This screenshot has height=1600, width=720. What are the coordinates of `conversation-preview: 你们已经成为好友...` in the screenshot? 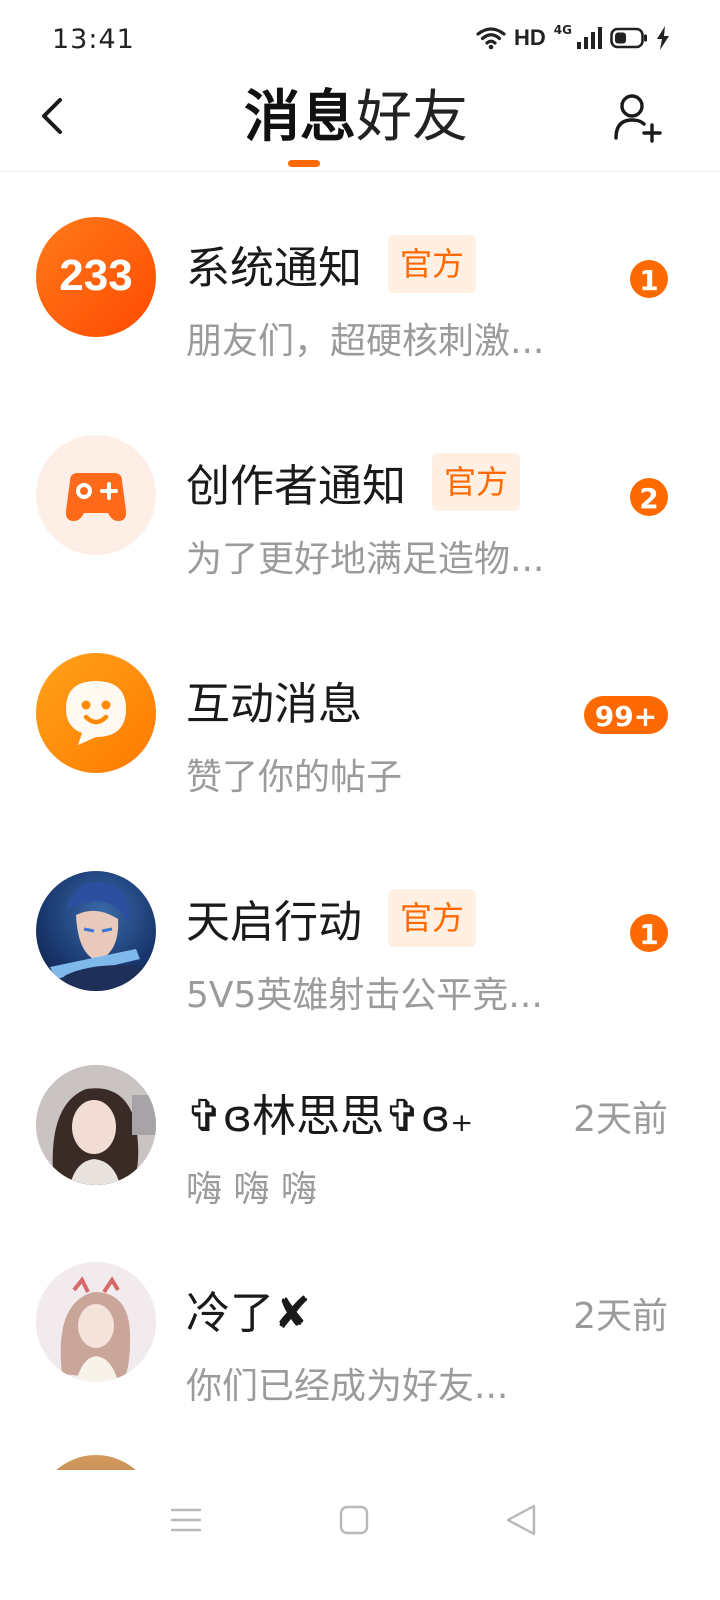 It's located at (347, 1386).